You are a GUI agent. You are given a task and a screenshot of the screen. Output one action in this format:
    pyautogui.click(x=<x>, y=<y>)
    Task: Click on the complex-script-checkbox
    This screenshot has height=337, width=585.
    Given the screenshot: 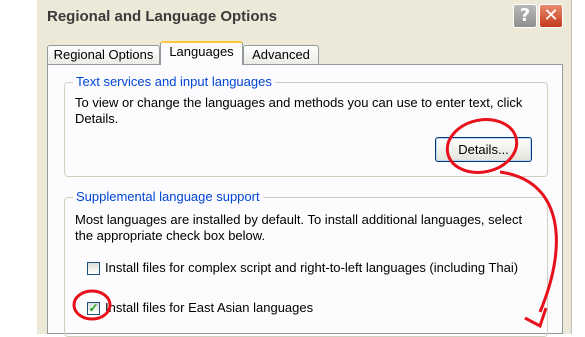 What is the action you would take?
    pyautogui.click(x=93, y=268)
    